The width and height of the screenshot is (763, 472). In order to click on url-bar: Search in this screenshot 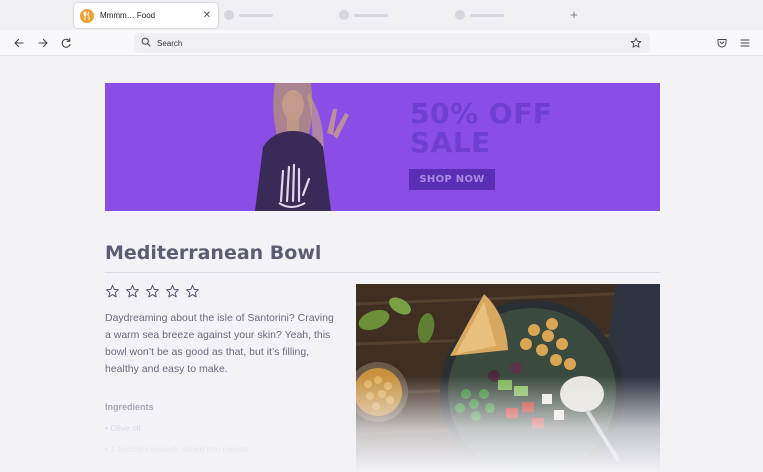, I will do `click(392, 43)`.